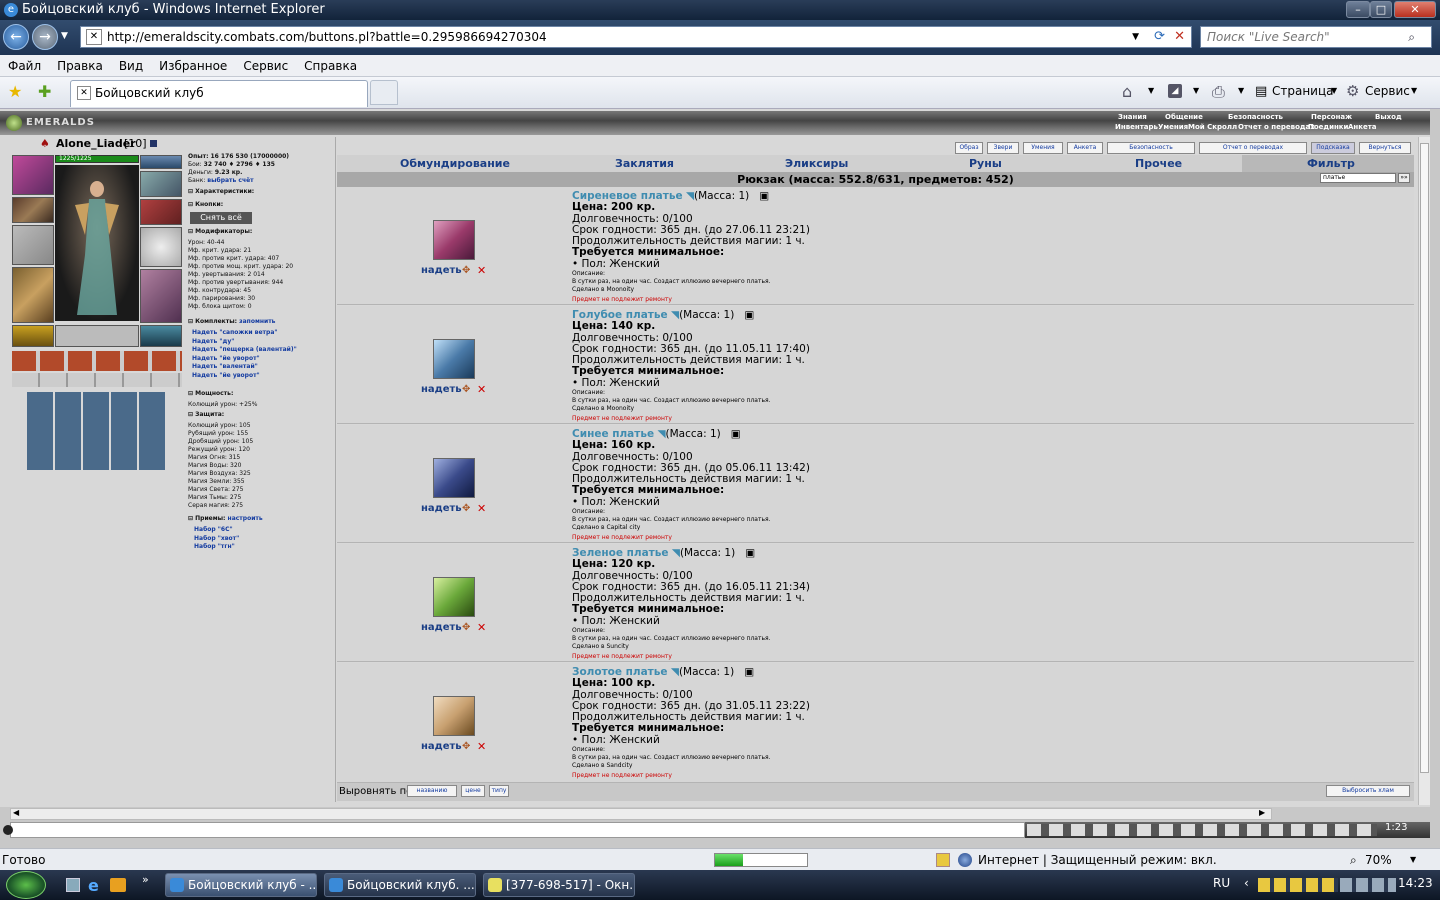  I want to click on tray-icons, so click(1298, 885).